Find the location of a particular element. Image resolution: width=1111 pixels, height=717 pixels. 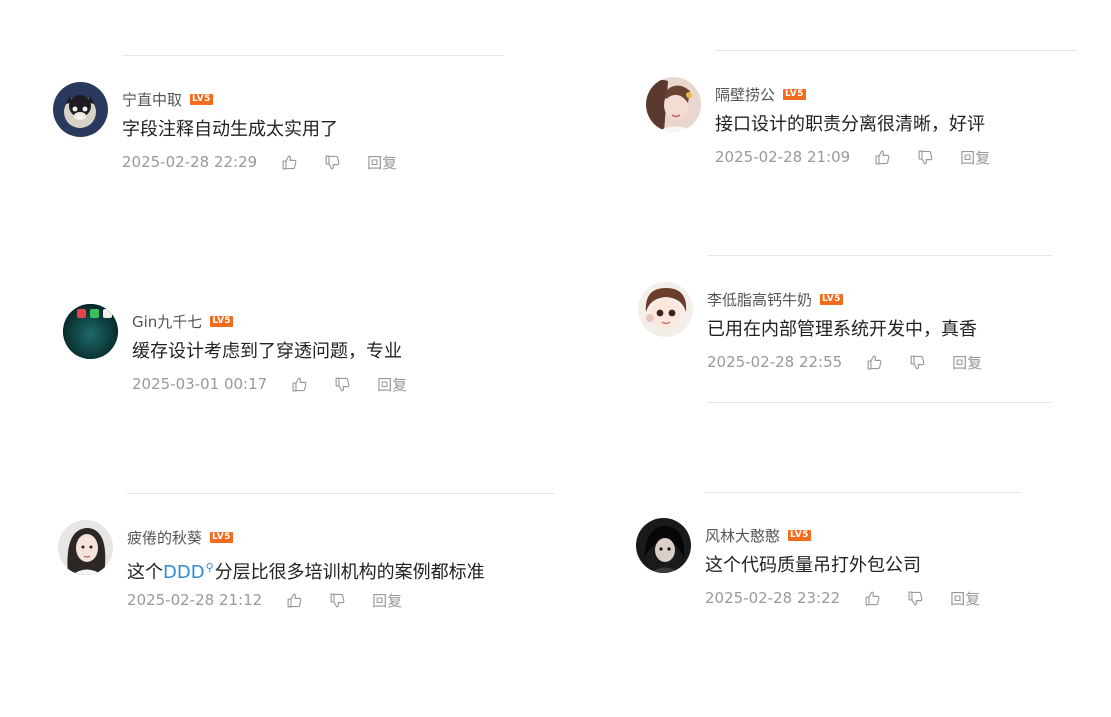

timestamp: 2025-03-01 00:17 is located at coordinates (200, 384).